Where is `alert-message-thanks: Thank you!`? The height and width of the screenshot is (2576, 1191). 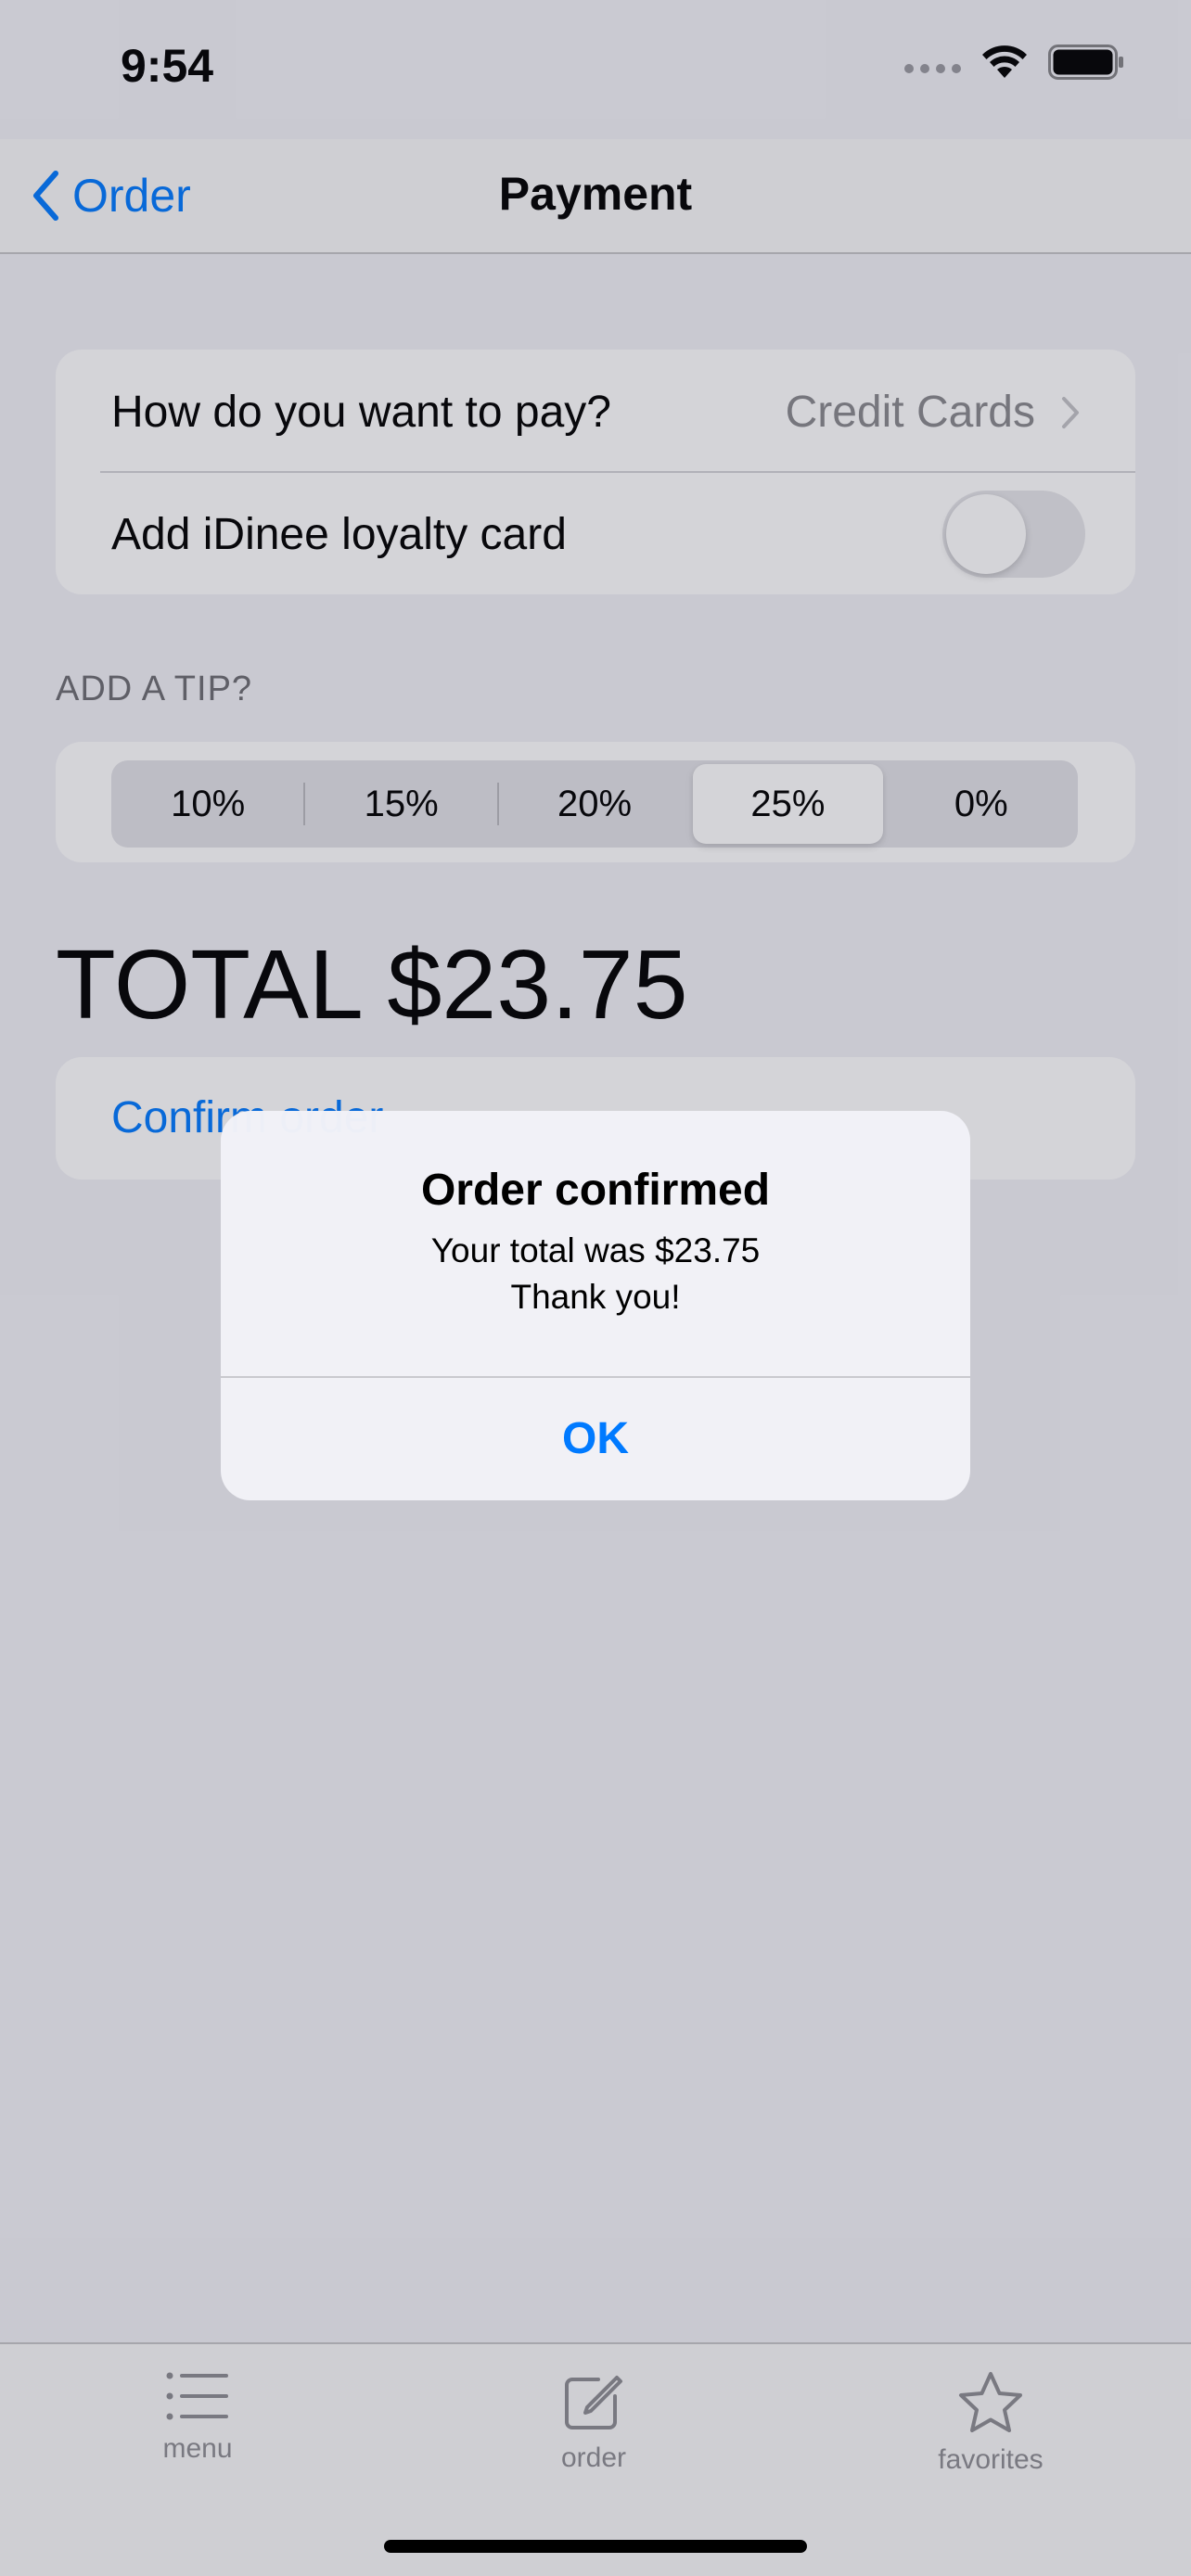 alert-message-thanks: Thank you! is located at coordinates (595, 1297).